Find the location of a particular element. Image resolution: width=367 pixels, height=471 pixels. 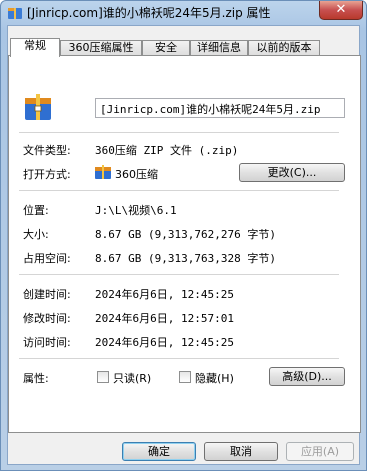

readonly-label: 只读(R) is located at coordinates (132, 378).